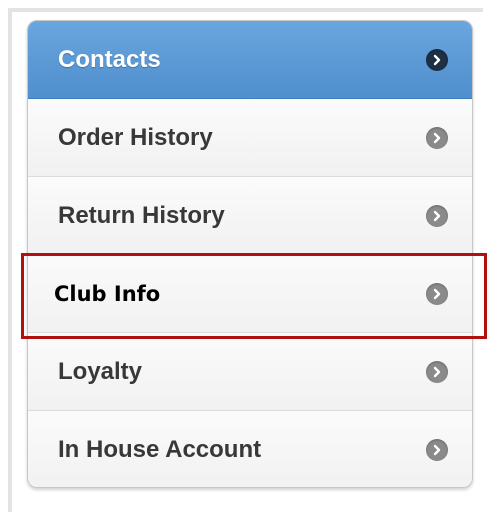 This screenshot has height=512, width=491. What do you see at coordinates (250, 294) in the screenshot?
I see `menu-item-club-info: Club Info` at bounding box center [250, 294].